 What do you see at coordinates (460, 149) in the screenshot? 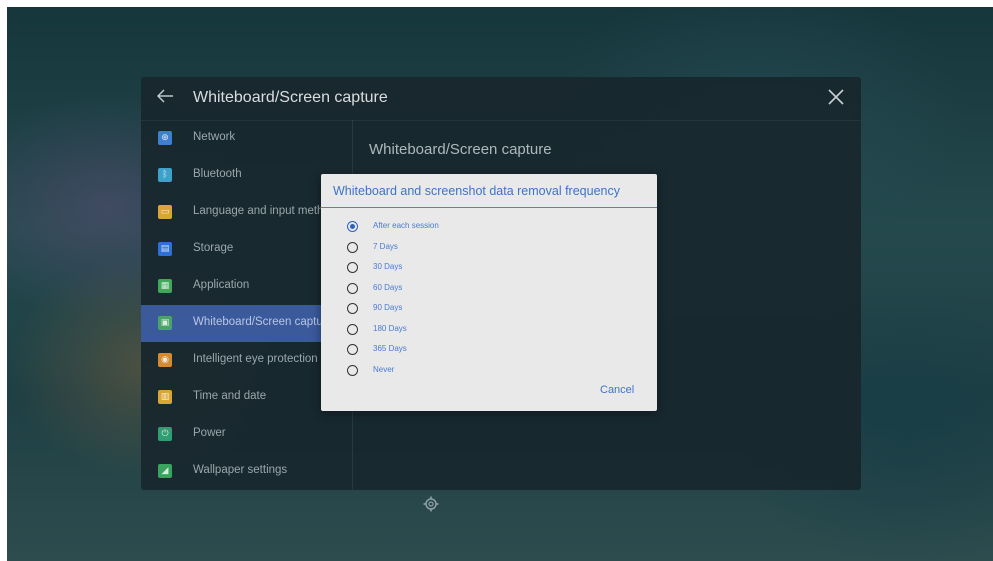
I see `content-title: Whiteboard/Screen capture` at bounding box center [460, 149].